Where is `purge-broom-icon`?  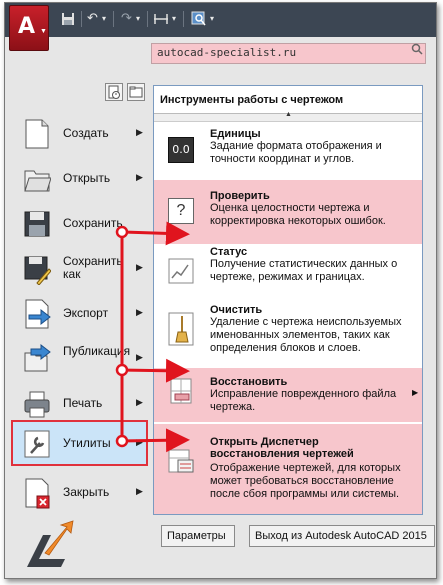
purge-broom-icon is located at coordinates (181, 329).